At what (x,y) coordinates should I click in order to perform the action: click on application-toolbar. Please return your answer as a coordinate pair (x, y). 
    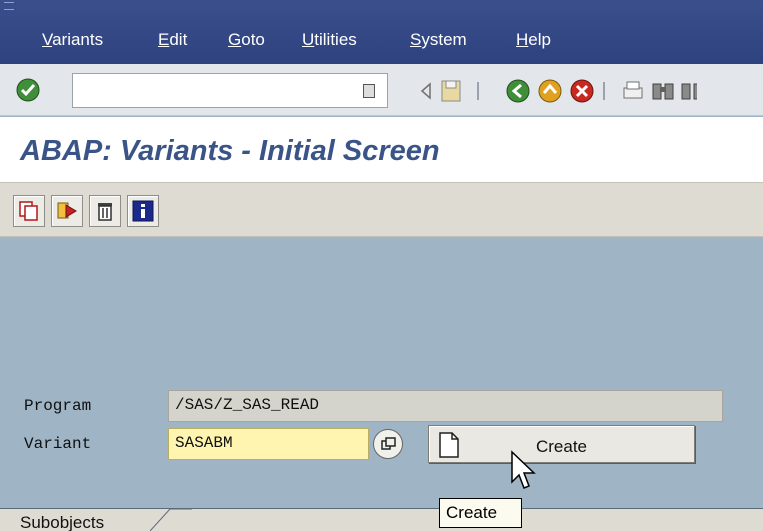
    Looking at the image, I should click on (381, 209).